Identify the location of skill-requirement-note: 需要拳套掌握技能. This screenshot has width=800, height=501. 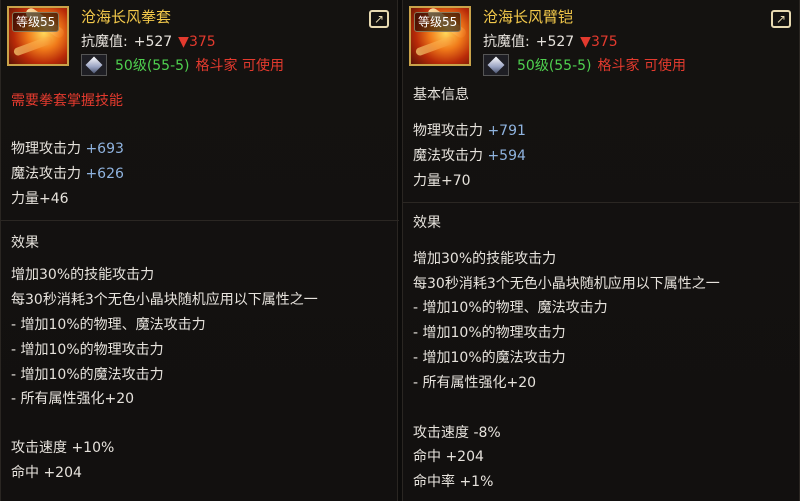
(67, 101).